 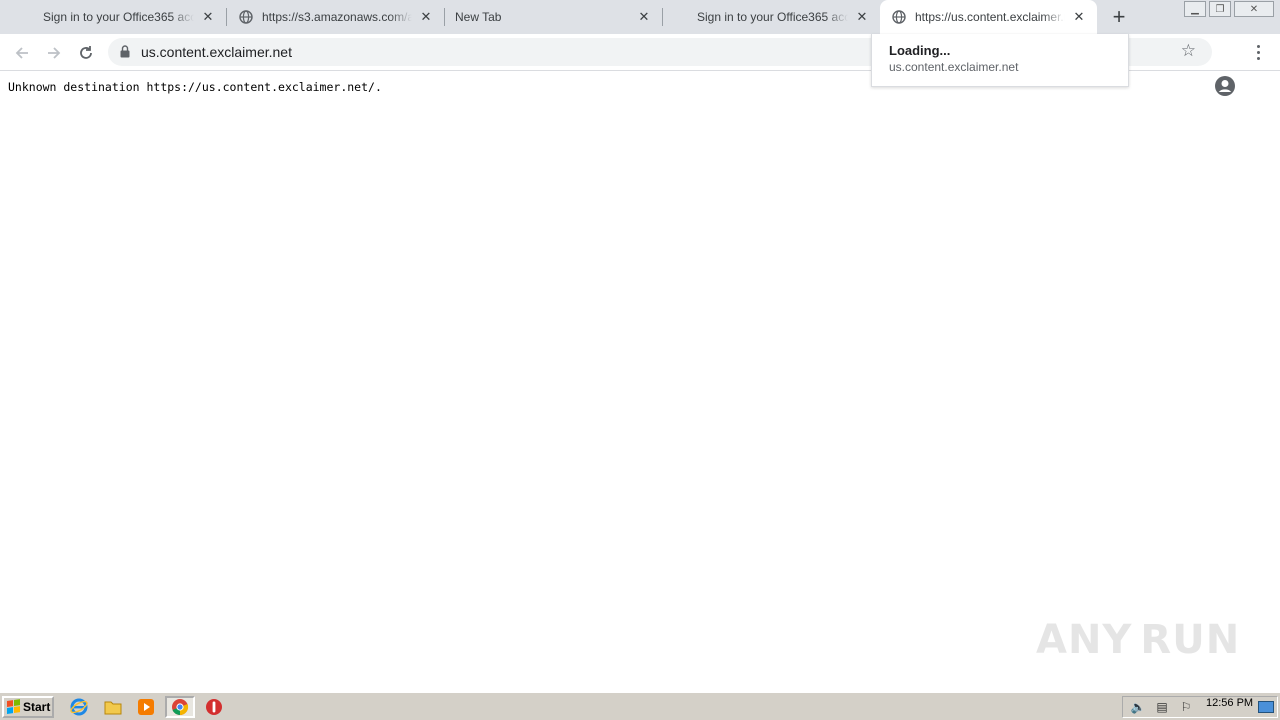 What do you see at coordinates (1254, 9) in the screenshot?
I see `window-close-button: ✕` at bounding box center [1254, 9].